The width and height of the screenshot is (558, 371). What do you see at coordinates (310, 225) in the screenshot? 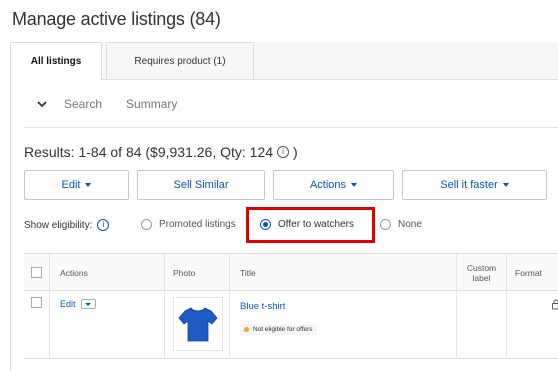
I see `highlight-box` at bounding box center [310, 225].